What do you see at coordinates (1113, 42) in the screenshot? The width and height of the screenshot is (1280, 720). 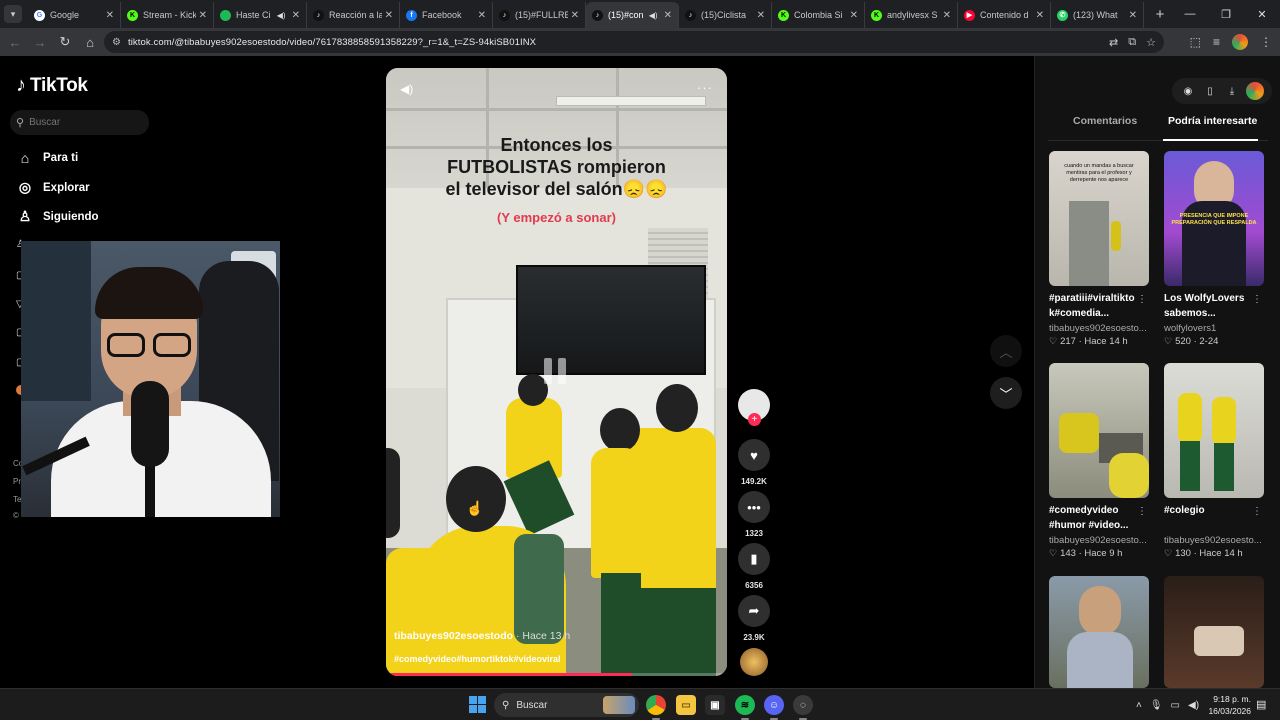 I see `translate-icon: ⇄` at bounding box center [1113, 42].